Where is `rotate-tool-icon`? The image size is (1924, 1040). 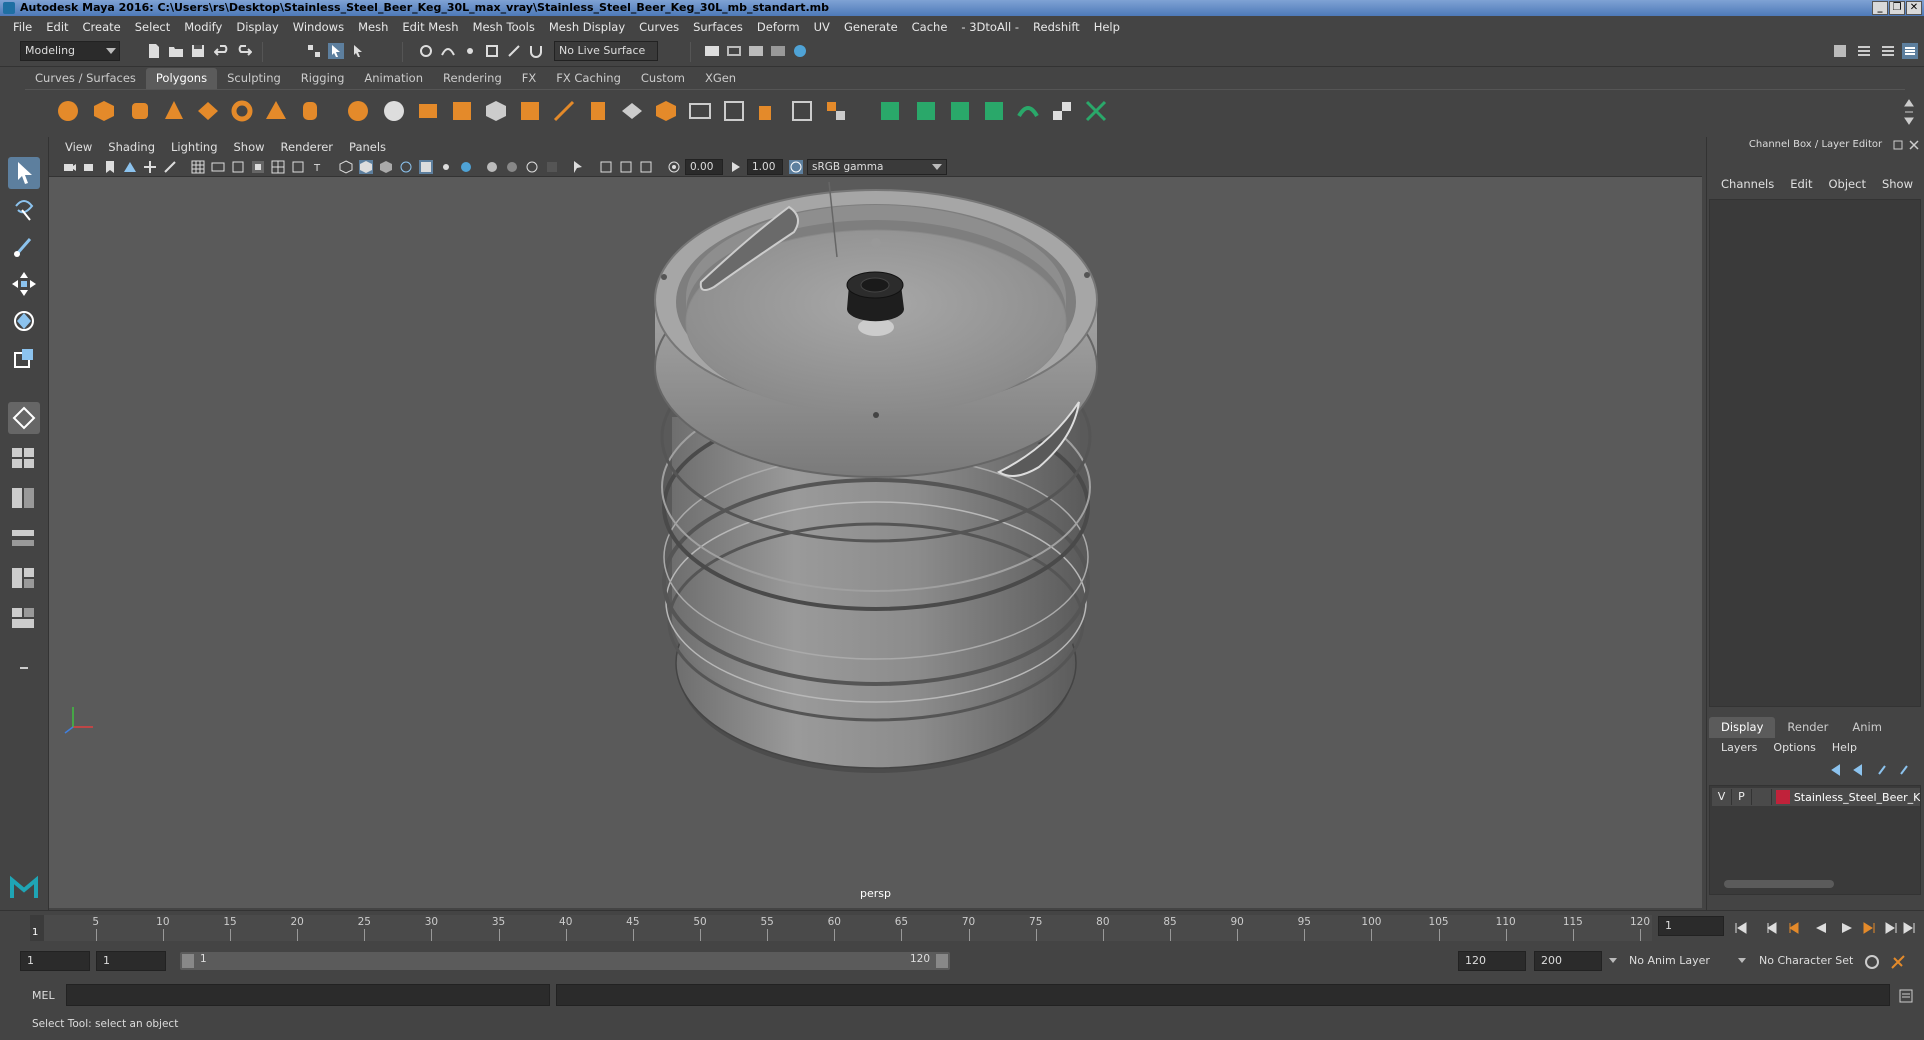 rotate-tool-icon is located at coordinates (24, 321).